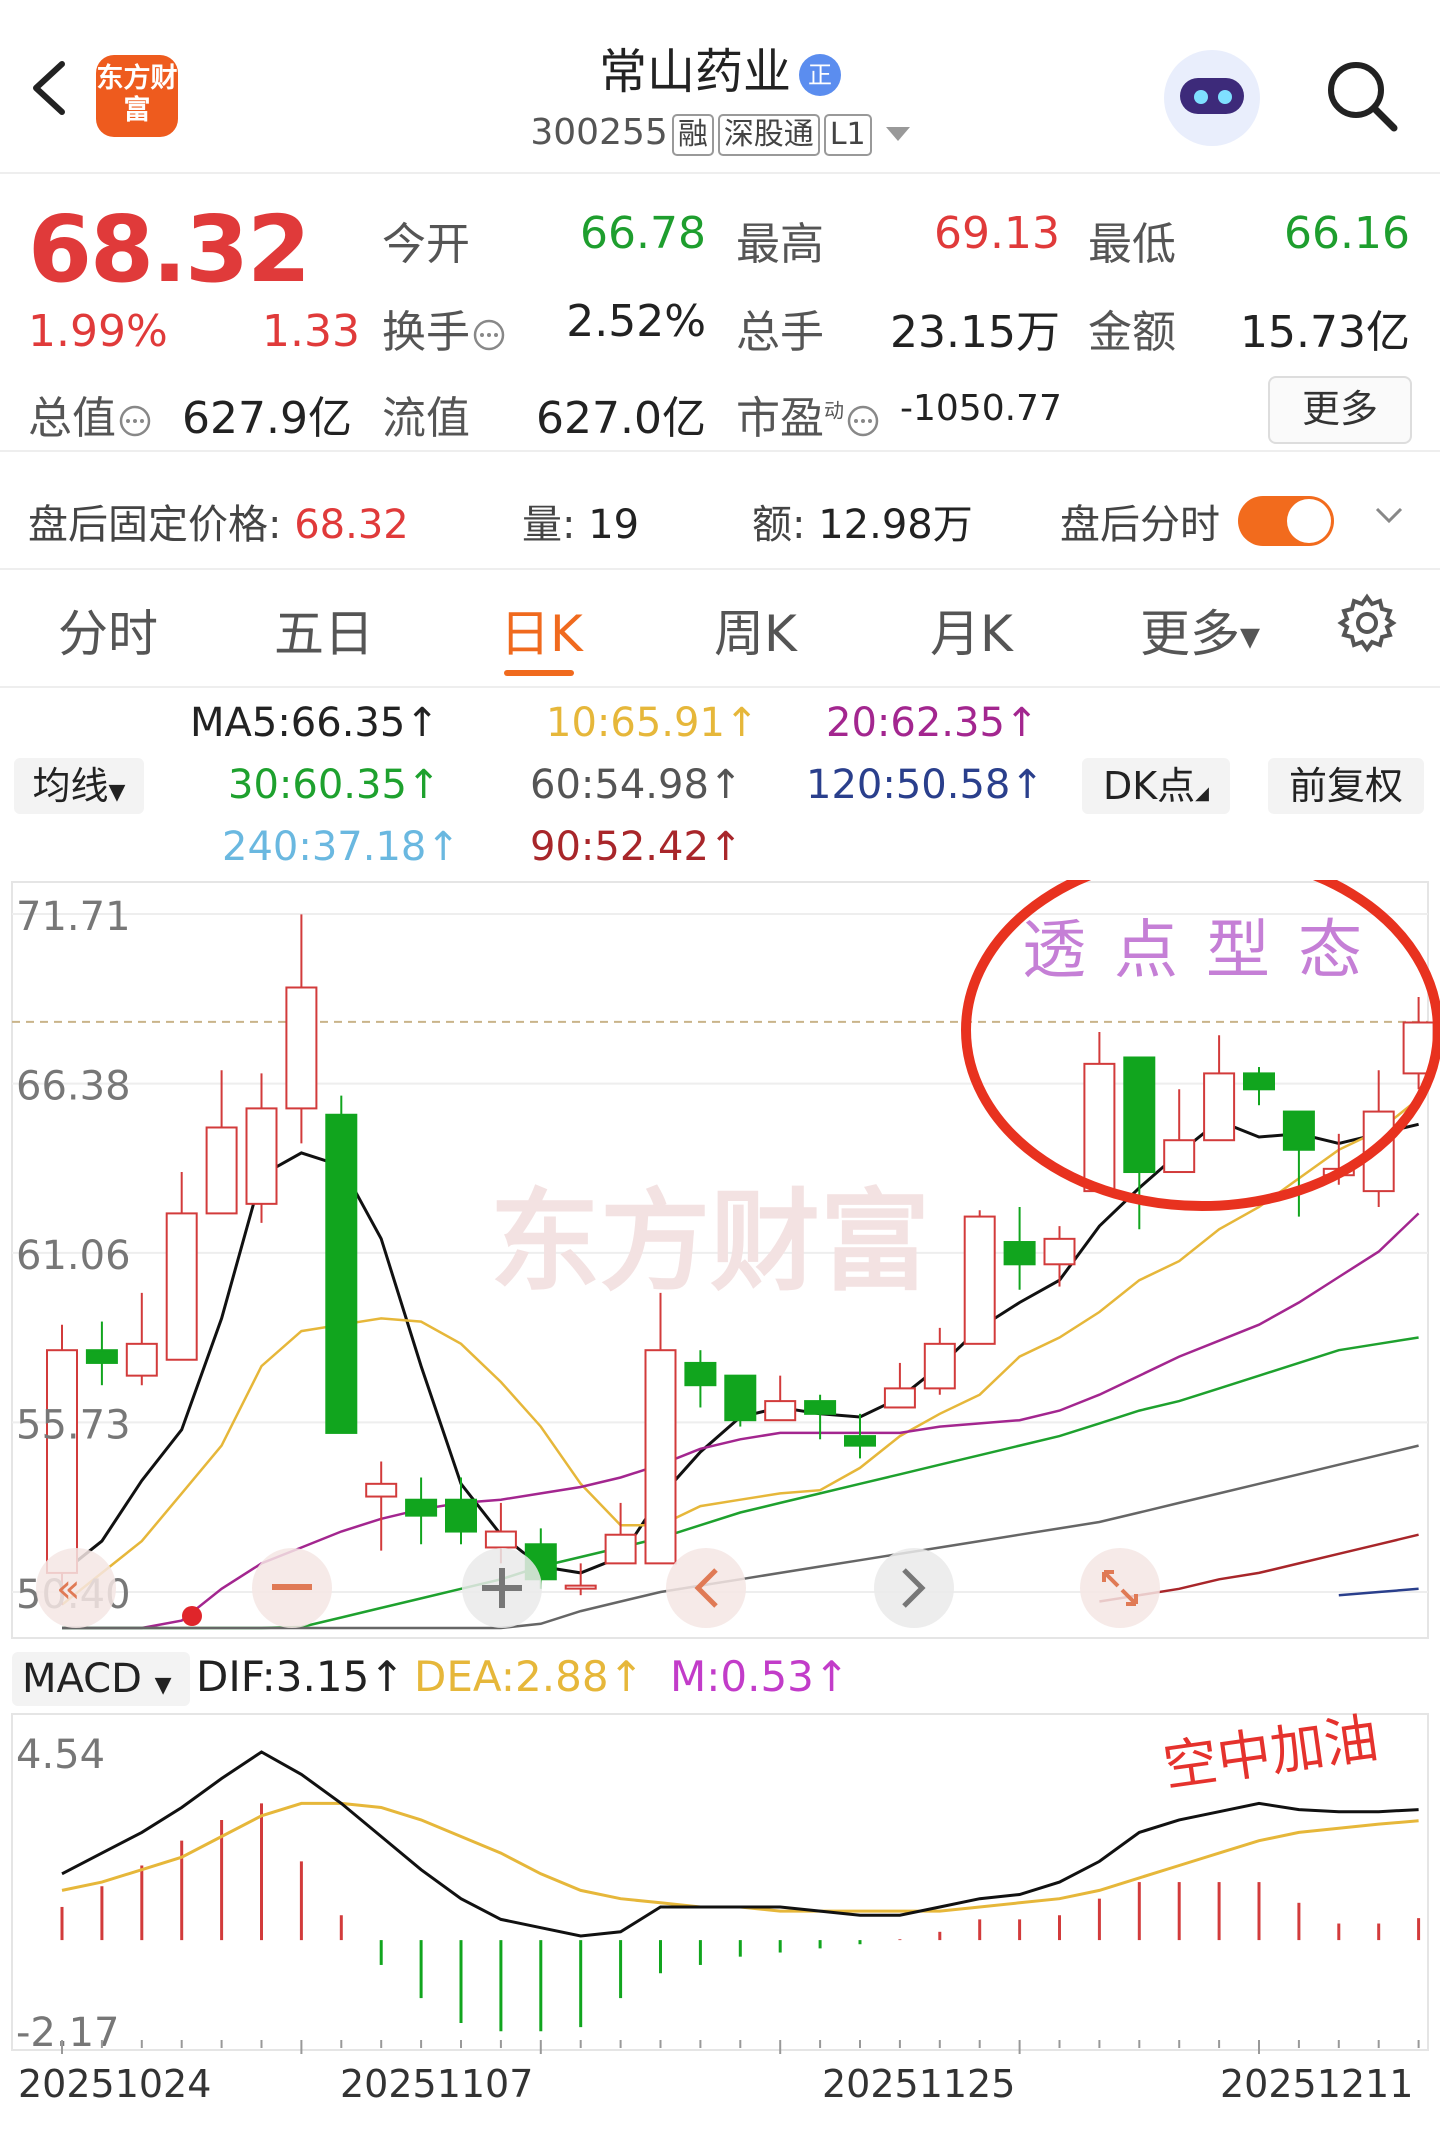 This screenshot has width=1440, height=2137. I want to click on y-tick-label: 61.06, so click(73, 1256).